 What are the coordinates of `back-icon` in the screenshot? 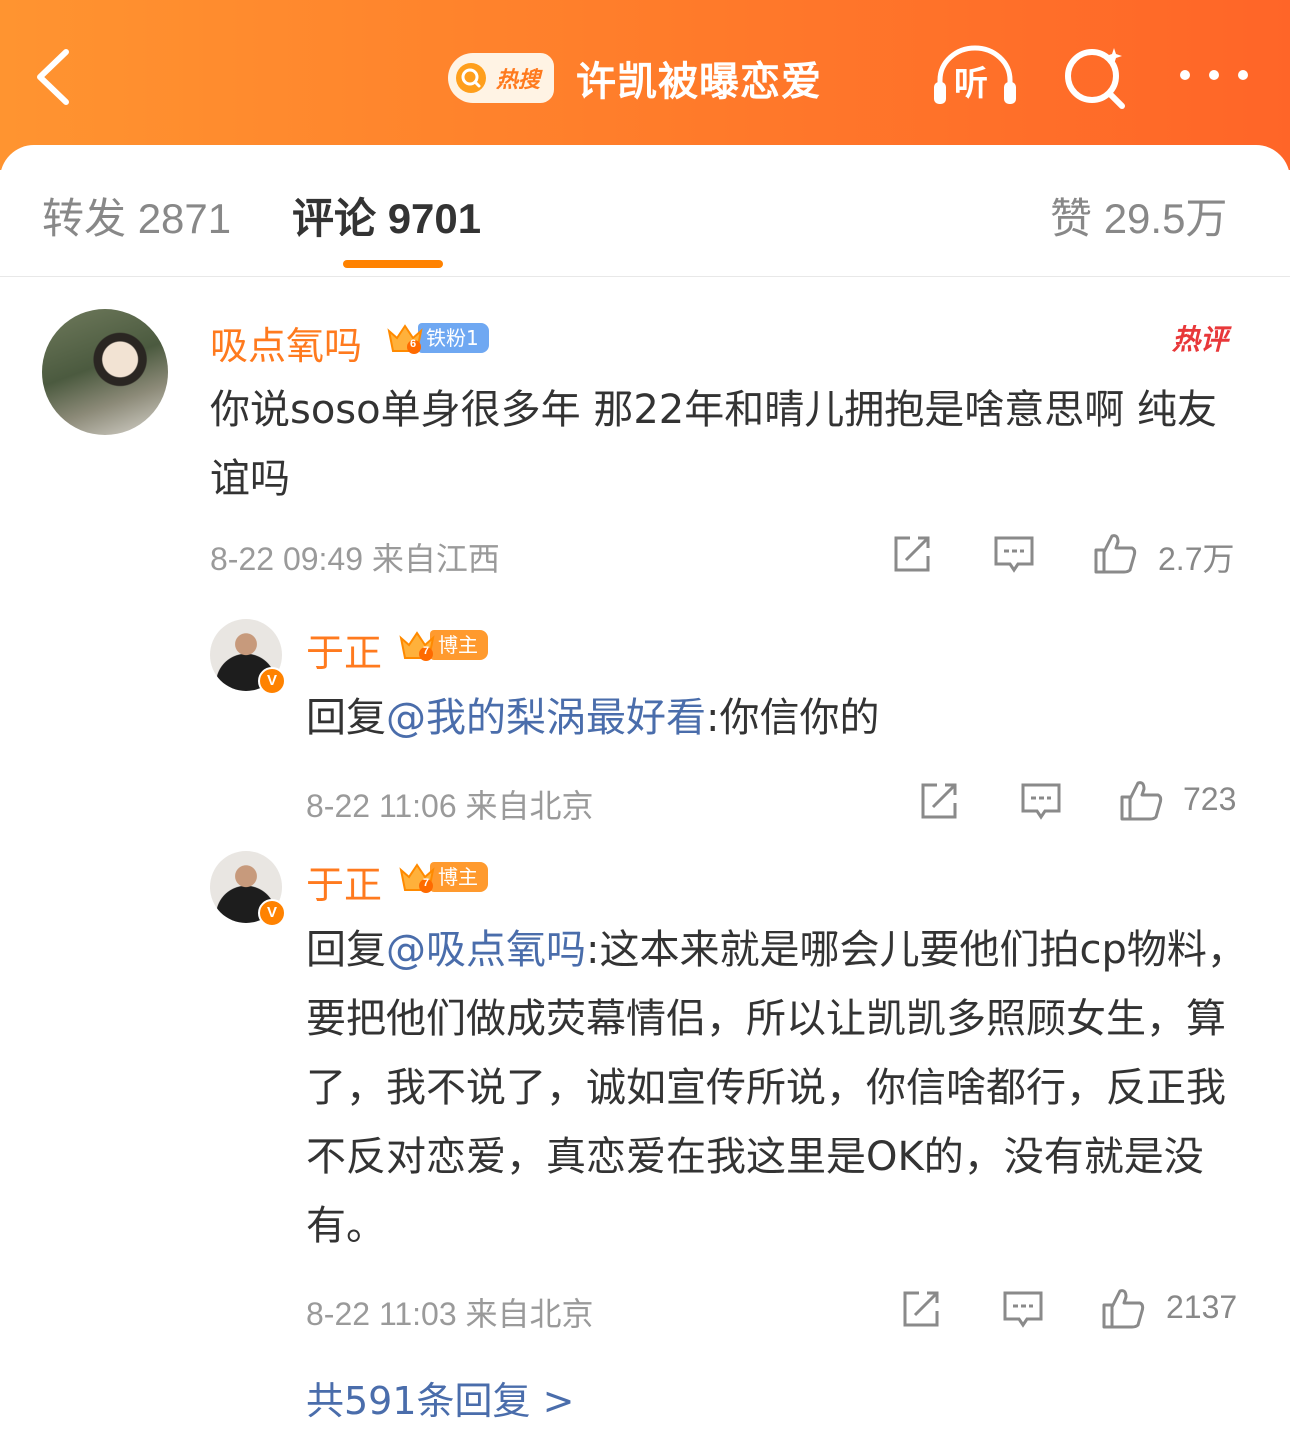 It's located at (60, 77).